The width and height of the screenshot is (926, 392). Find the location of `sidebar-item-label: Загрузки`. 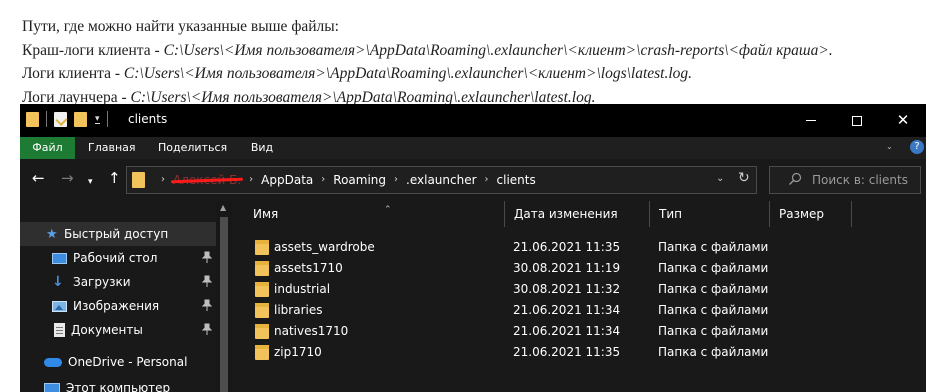

sidebar-item-label: Загрузки is located at coordinates (102, 282).